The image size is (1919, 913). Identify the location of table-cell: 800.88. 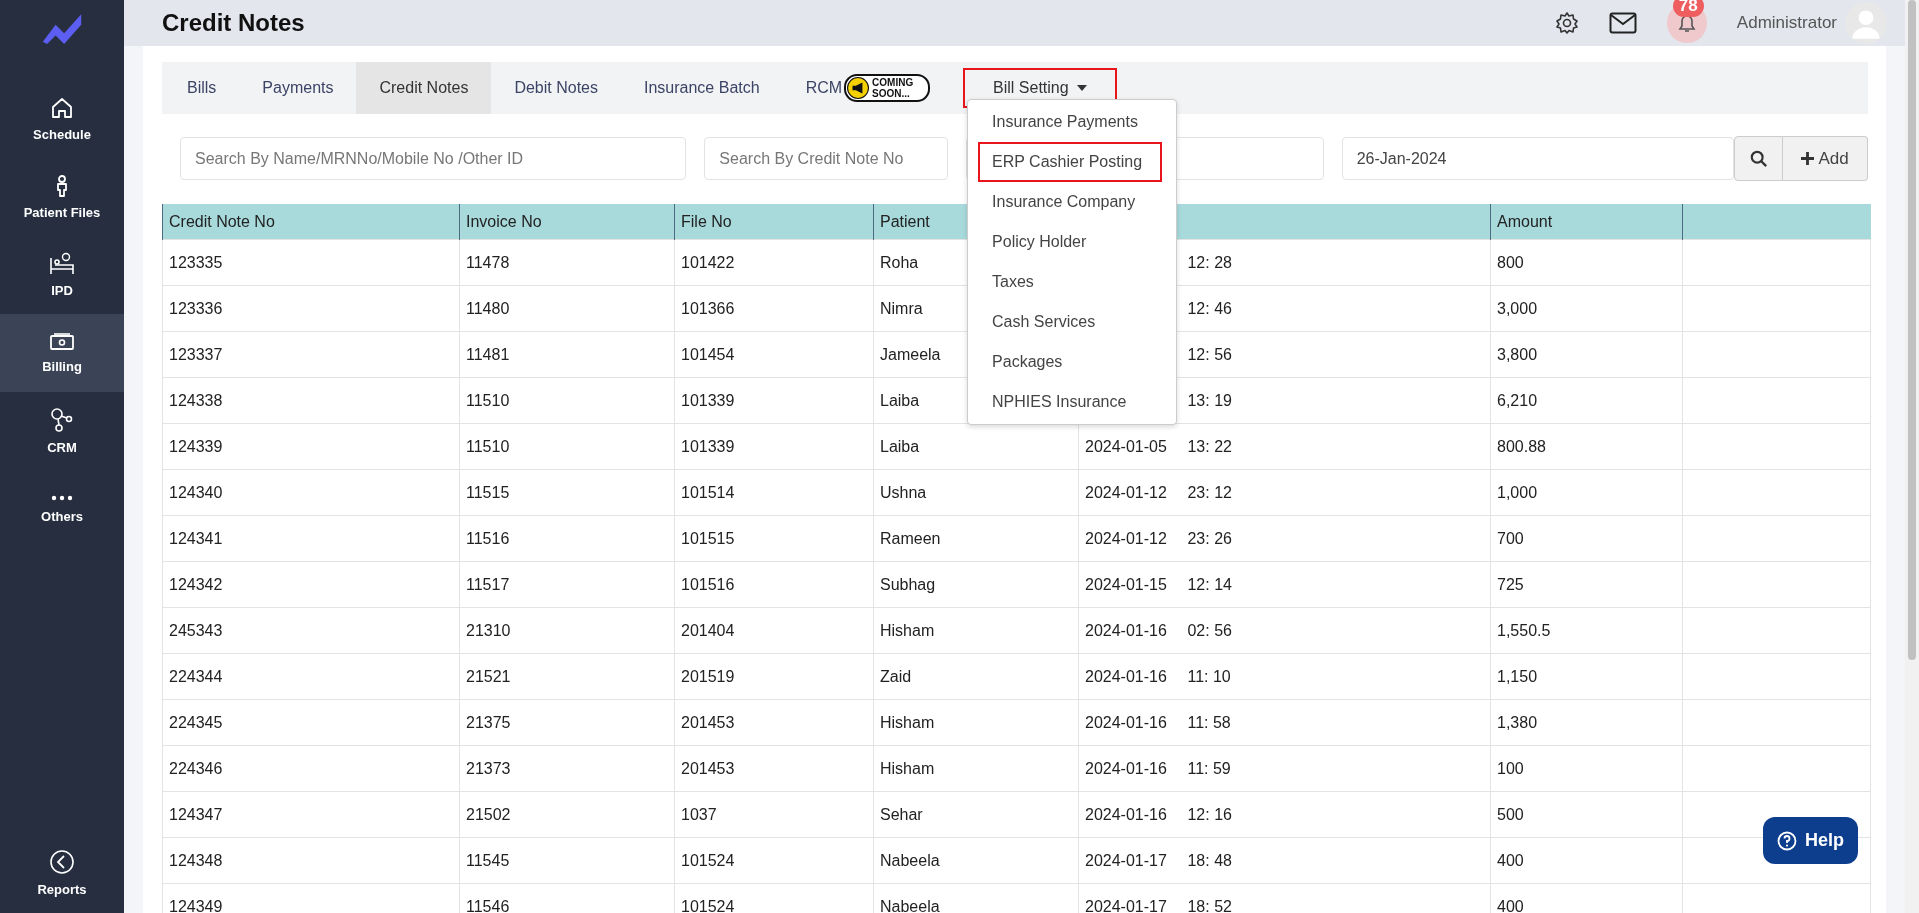
(1586, 446).